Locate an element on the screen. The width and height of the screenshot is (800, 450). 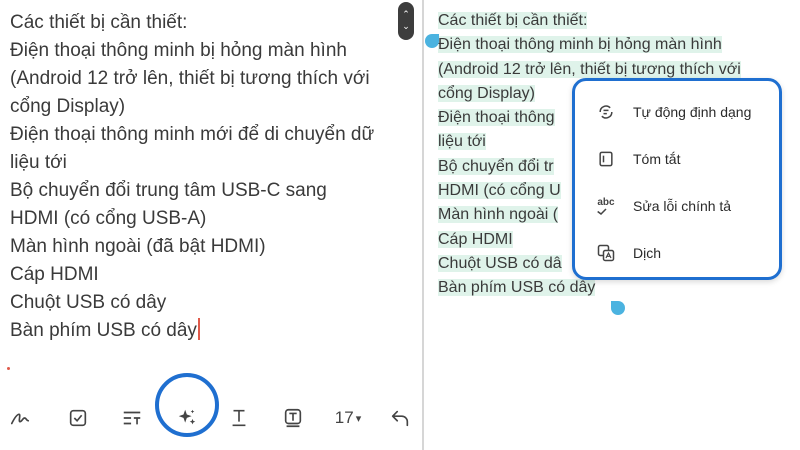
spell-check-icon: abc is located at coordinates (606, 206).